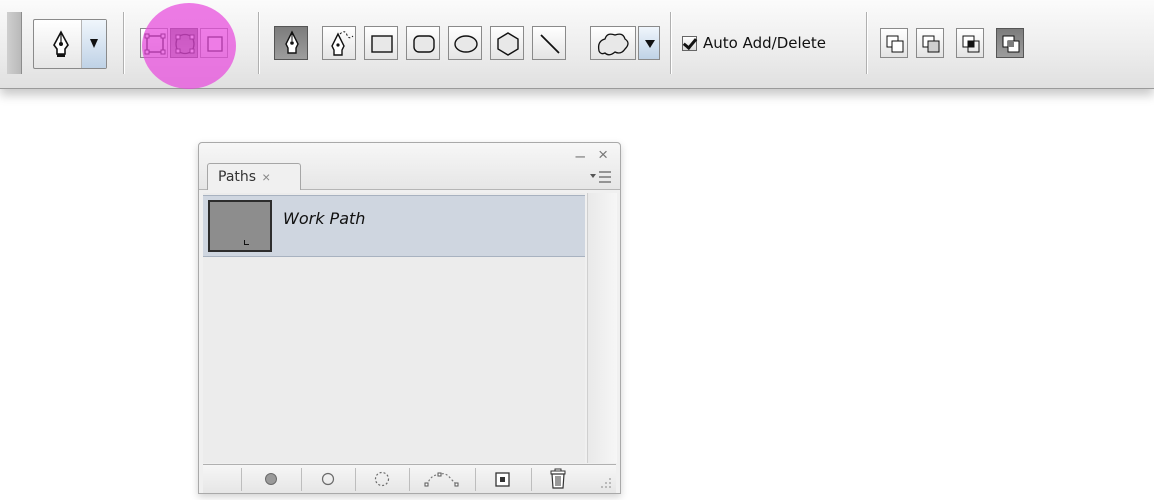 Image resolution: width=1154 pixels, height=500 pixels. What do you see at coordinates (70, 44) in the screenshot?
I see `tool-preset-picker` at bounding box center [70, 44].